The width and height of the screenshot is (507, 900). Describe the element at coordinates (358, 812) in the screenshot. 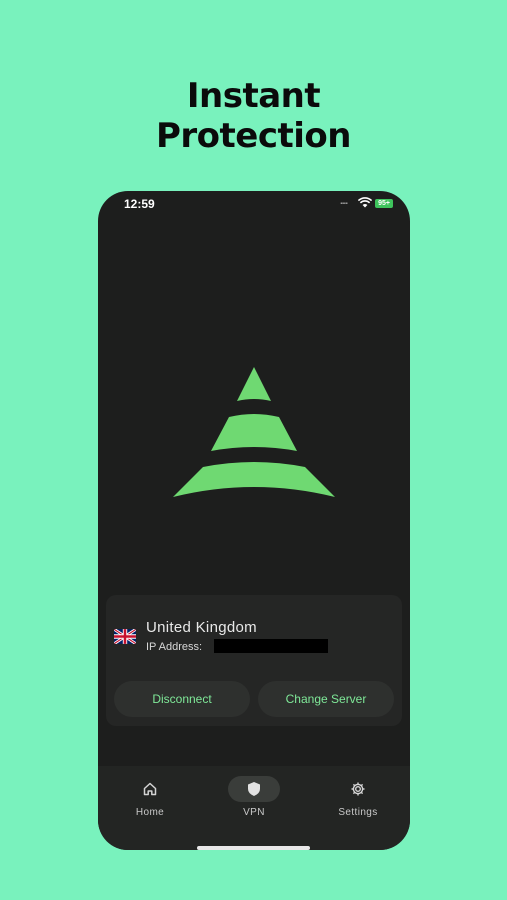

I see `tab-settings-label: Settings` at that location.